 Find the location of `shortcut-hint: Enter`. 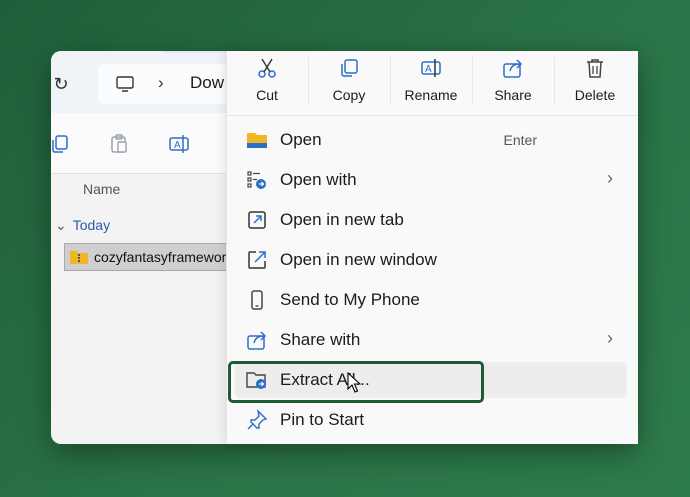

shortcut-hint: Enter is located at coordinates (520, 140).